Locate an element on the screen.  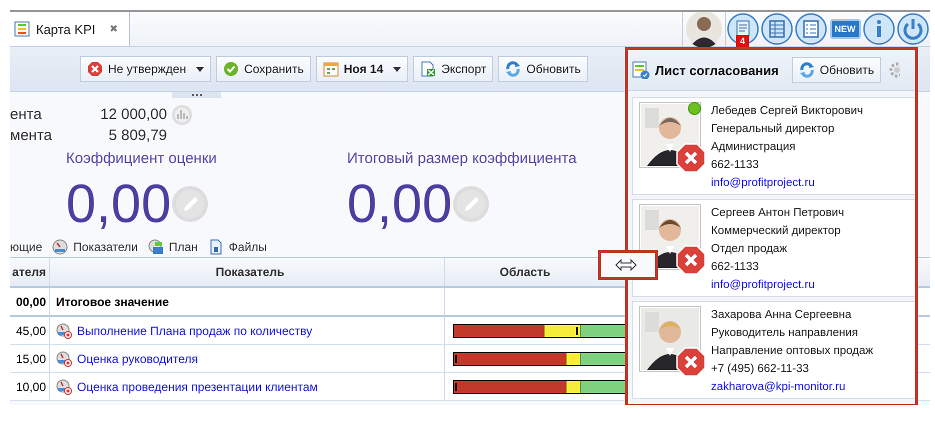
toolbar-button: Ноя 14 is located at coordinates (362, 69).